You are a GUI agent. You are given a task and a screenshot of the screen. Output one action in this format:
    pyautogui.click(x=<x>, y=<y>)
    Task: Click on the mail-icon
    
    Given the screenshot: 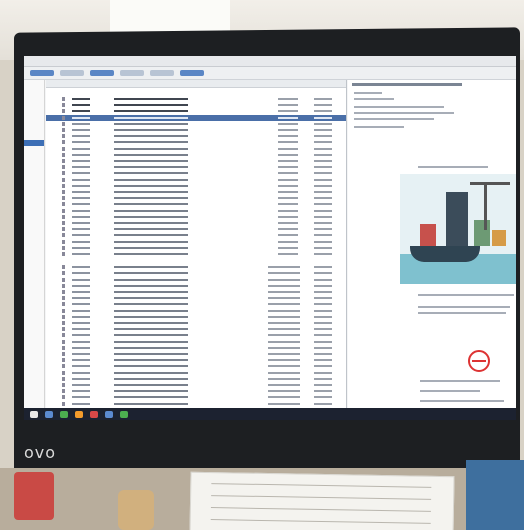 What is the action you would take?
    pyautogui.click(x=109, y=414)
    